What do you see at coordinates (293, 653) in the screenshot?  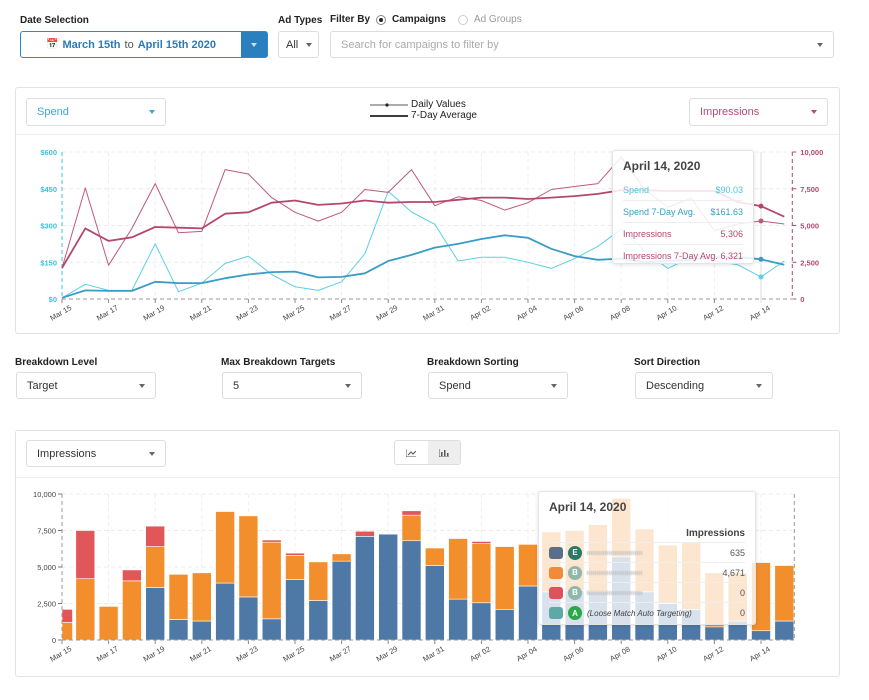 I see `x-tick-label: Mar 25` at bounding box center [293, 653].